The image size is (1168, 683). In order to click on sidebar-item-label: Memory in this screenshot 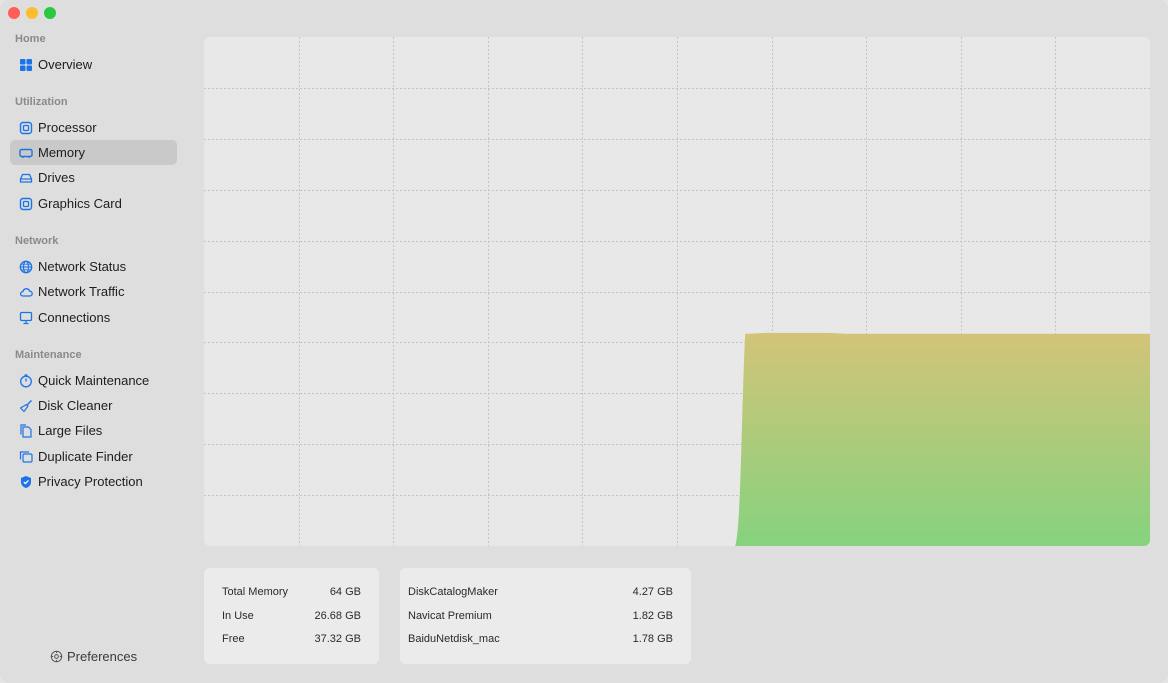, I will do `click(61, 152)`.